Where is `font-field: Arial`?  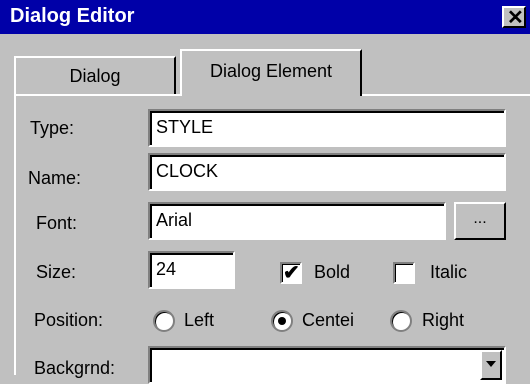 font-field: Arial is located at coordinates (297, 221).